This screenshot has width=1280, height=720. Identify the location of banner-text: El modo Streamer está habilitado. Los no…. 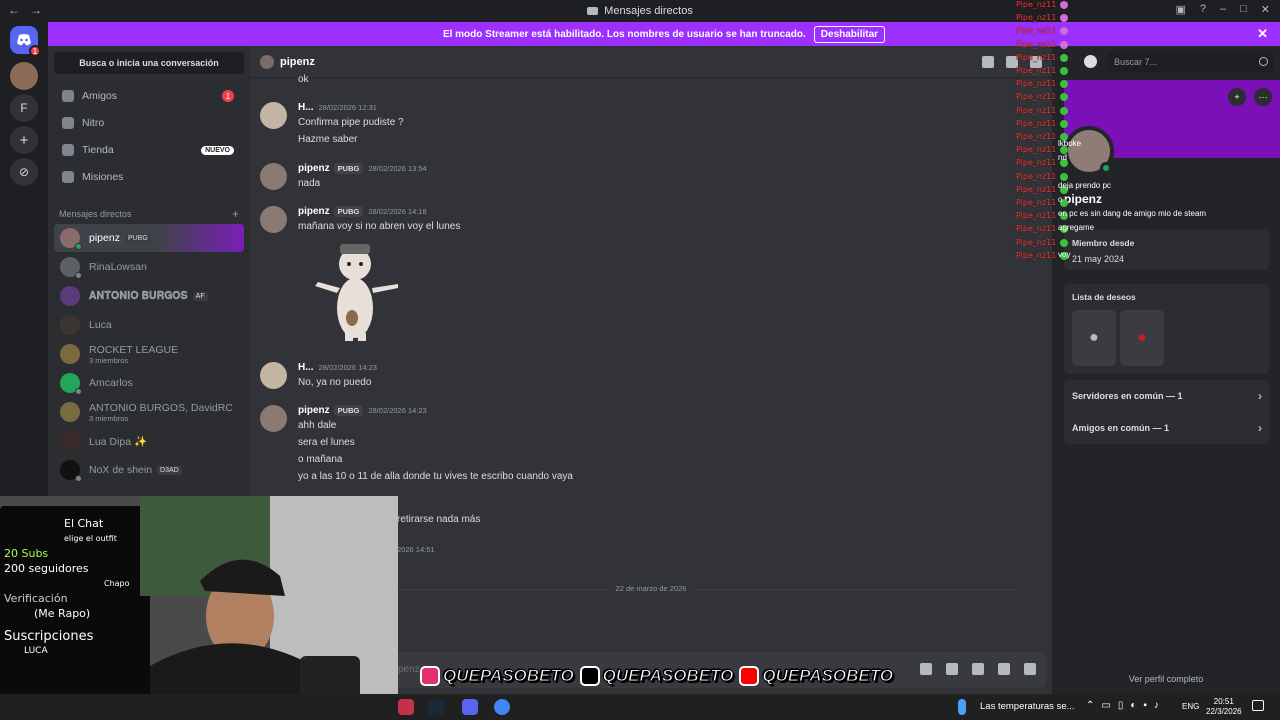
(624, 34).